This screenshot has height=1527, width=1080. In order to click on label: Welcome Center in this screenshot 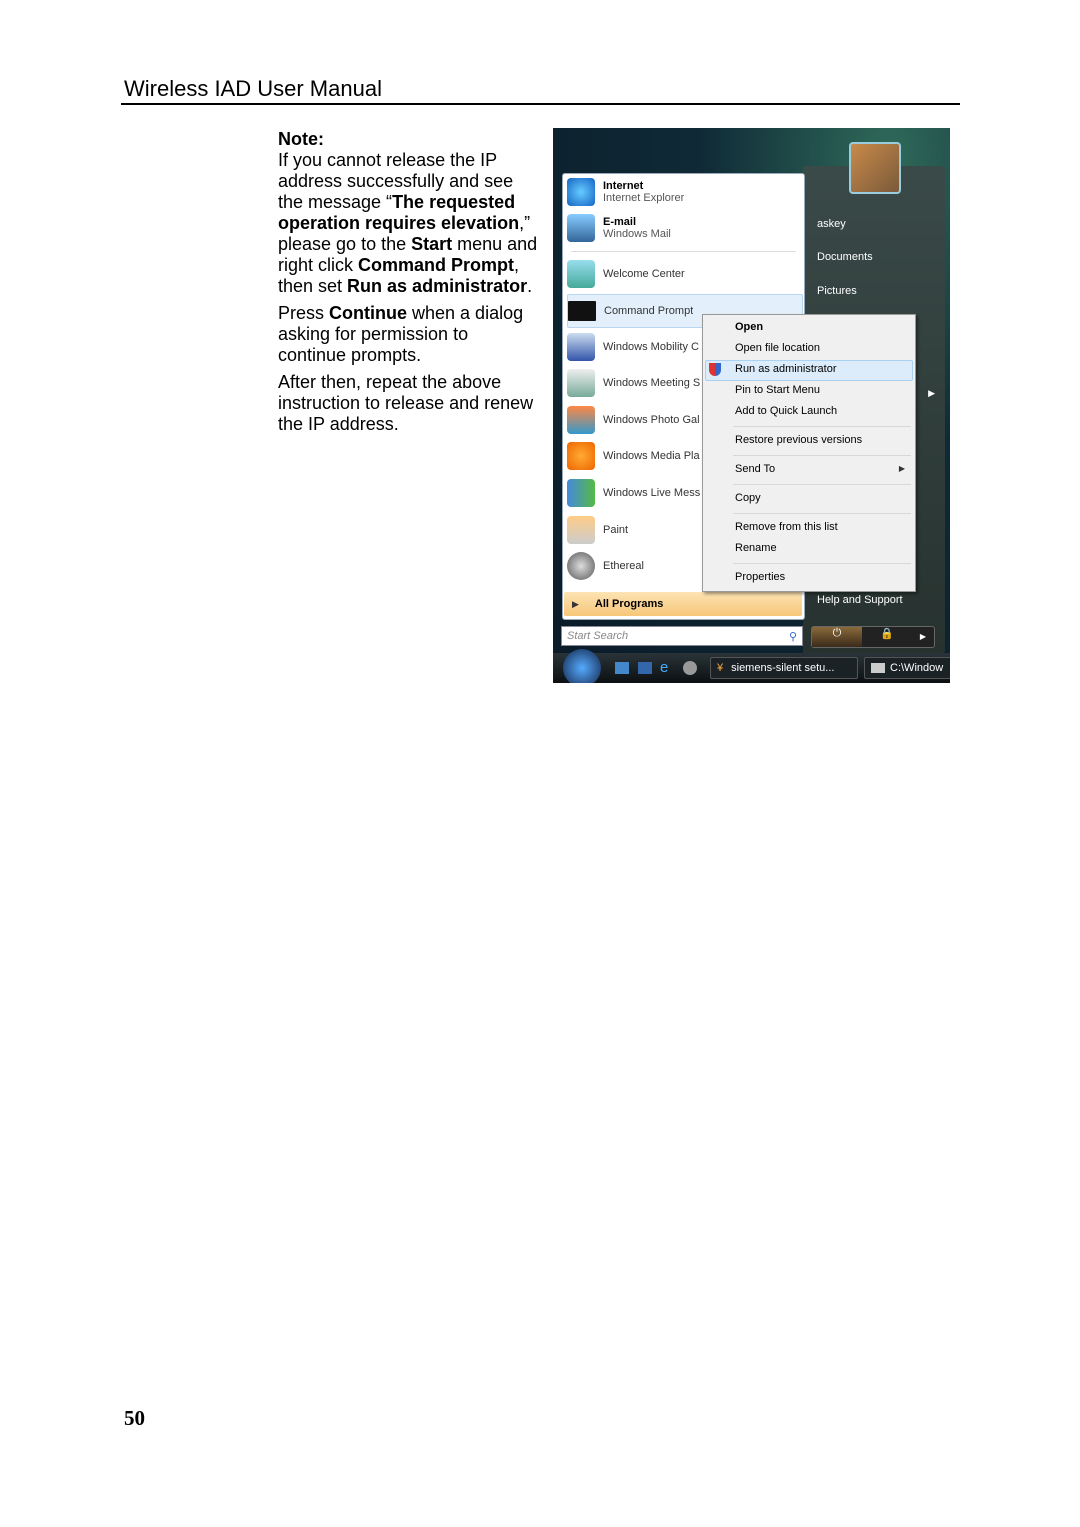, I will do `click(644, 274)`.